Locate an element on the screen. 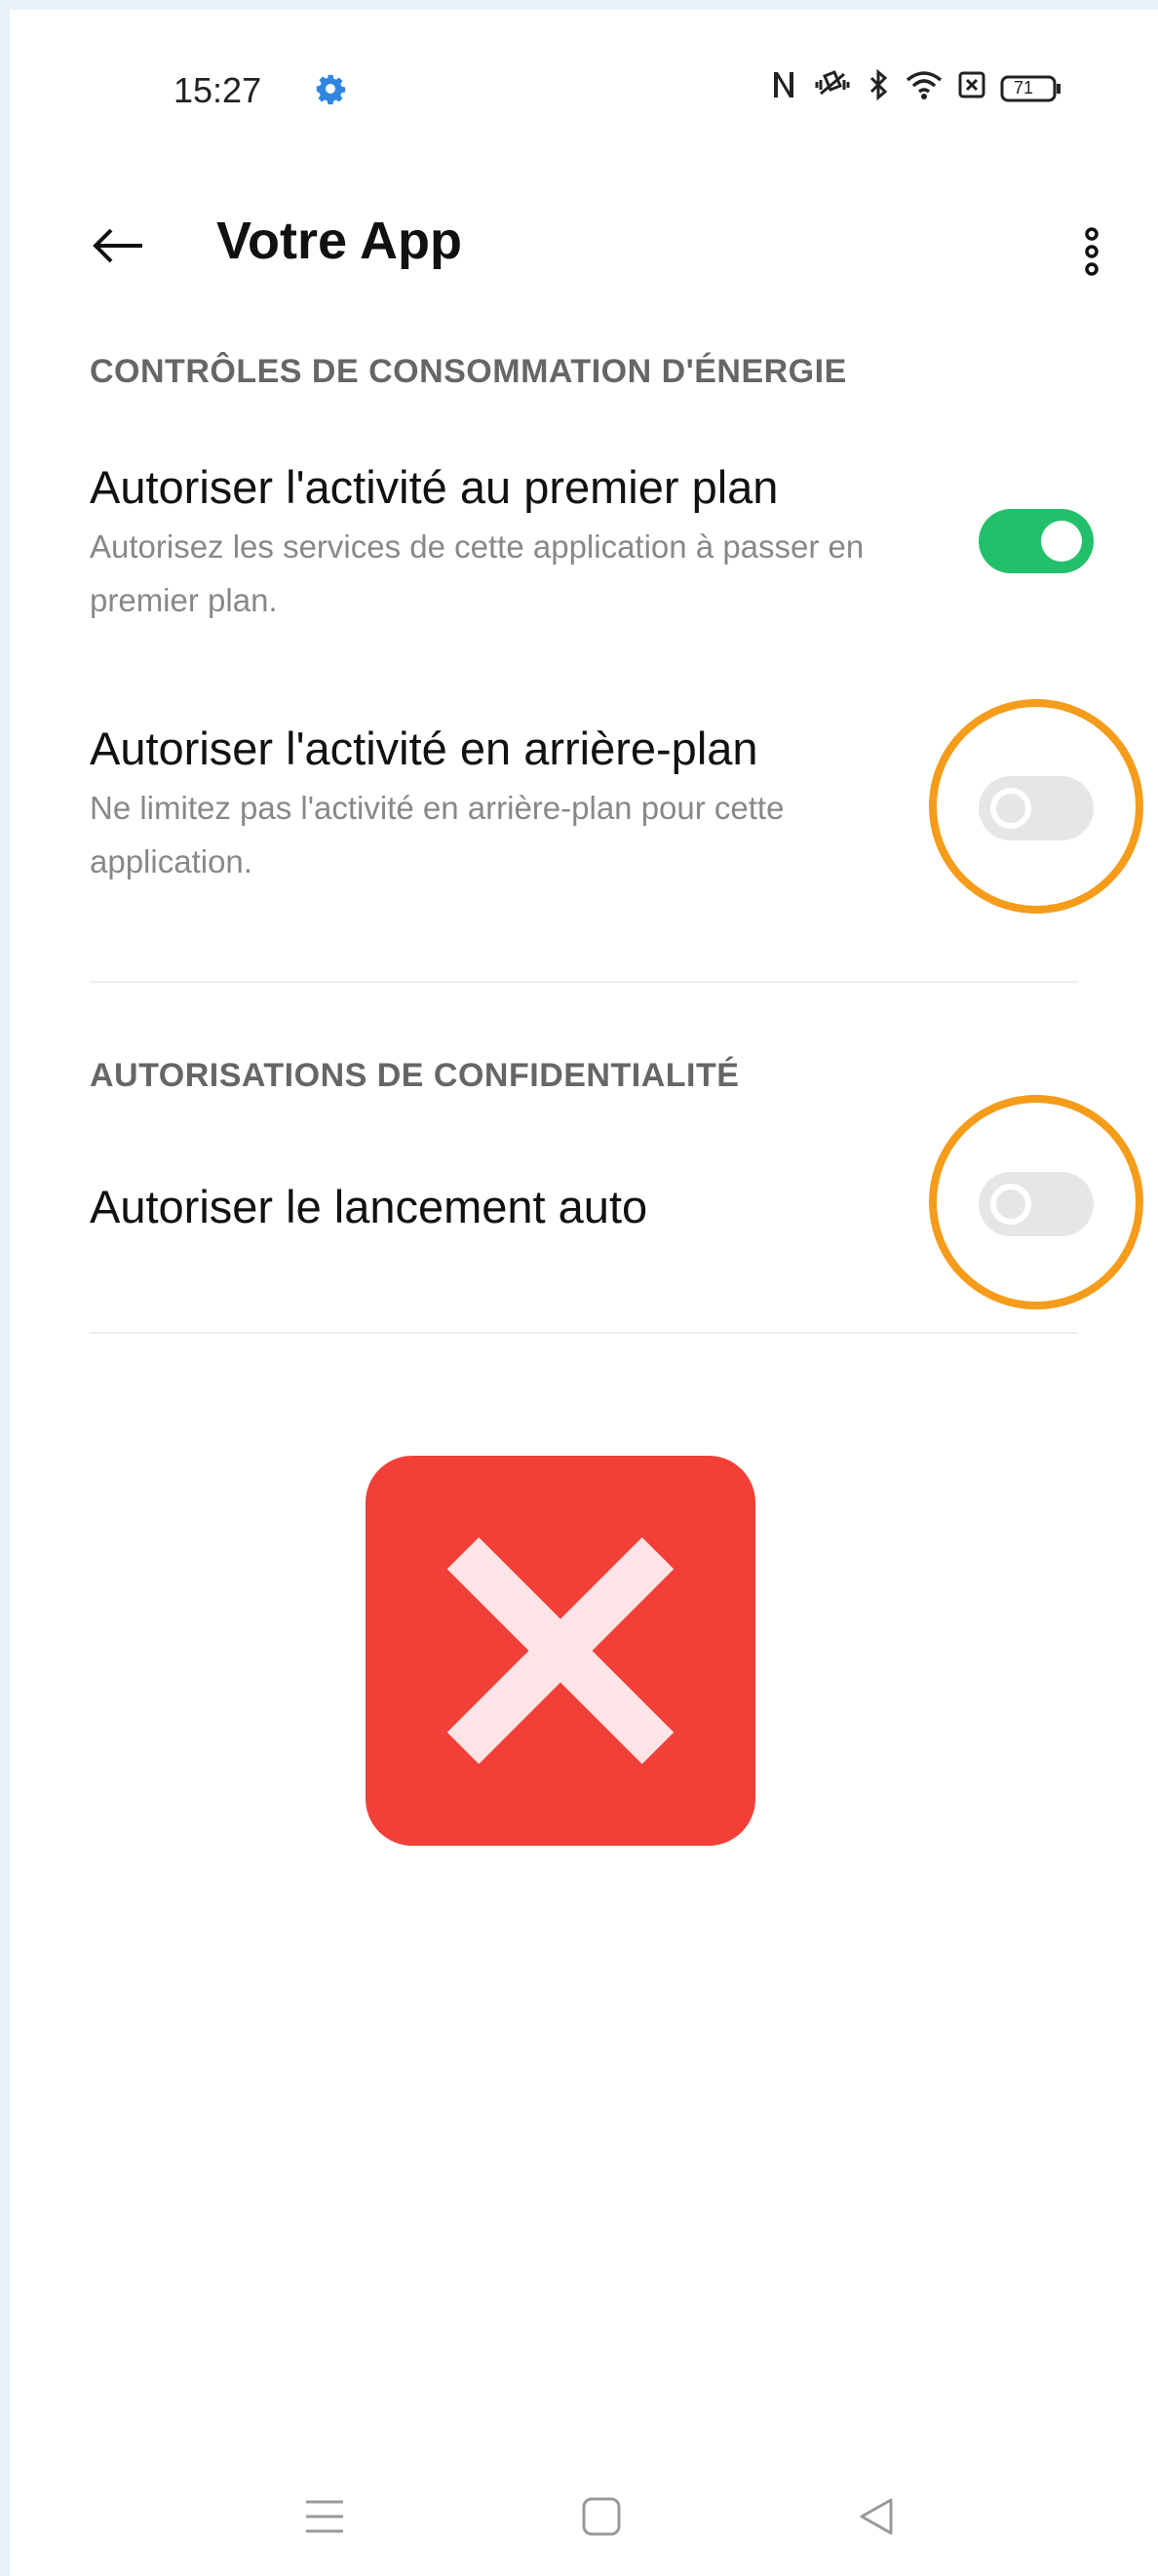 The image size is (1158, 2576). battery-icon: 71 is located at coordinates (1031, 87).